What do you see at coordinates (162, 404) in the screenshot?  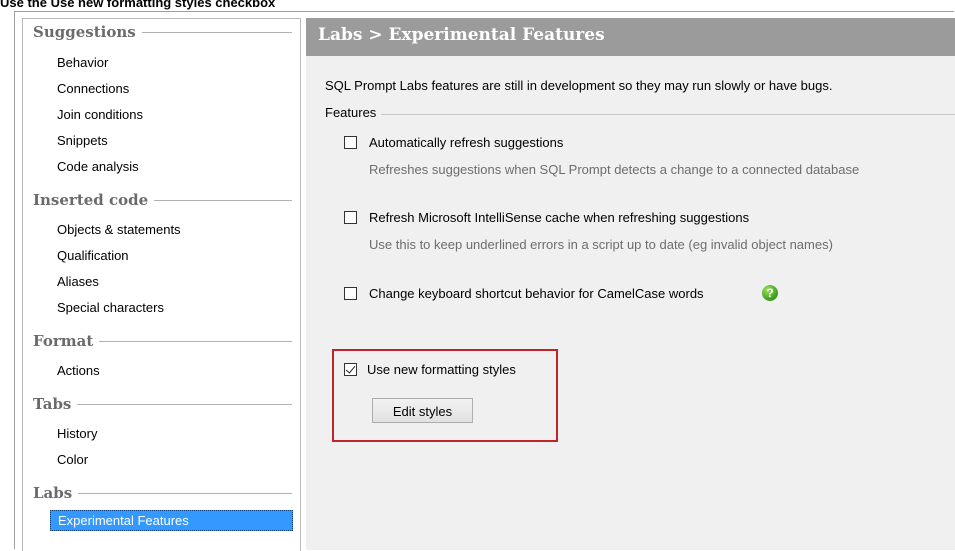 I see `group-tabs: Tabs` at bounding box center [162, 404].